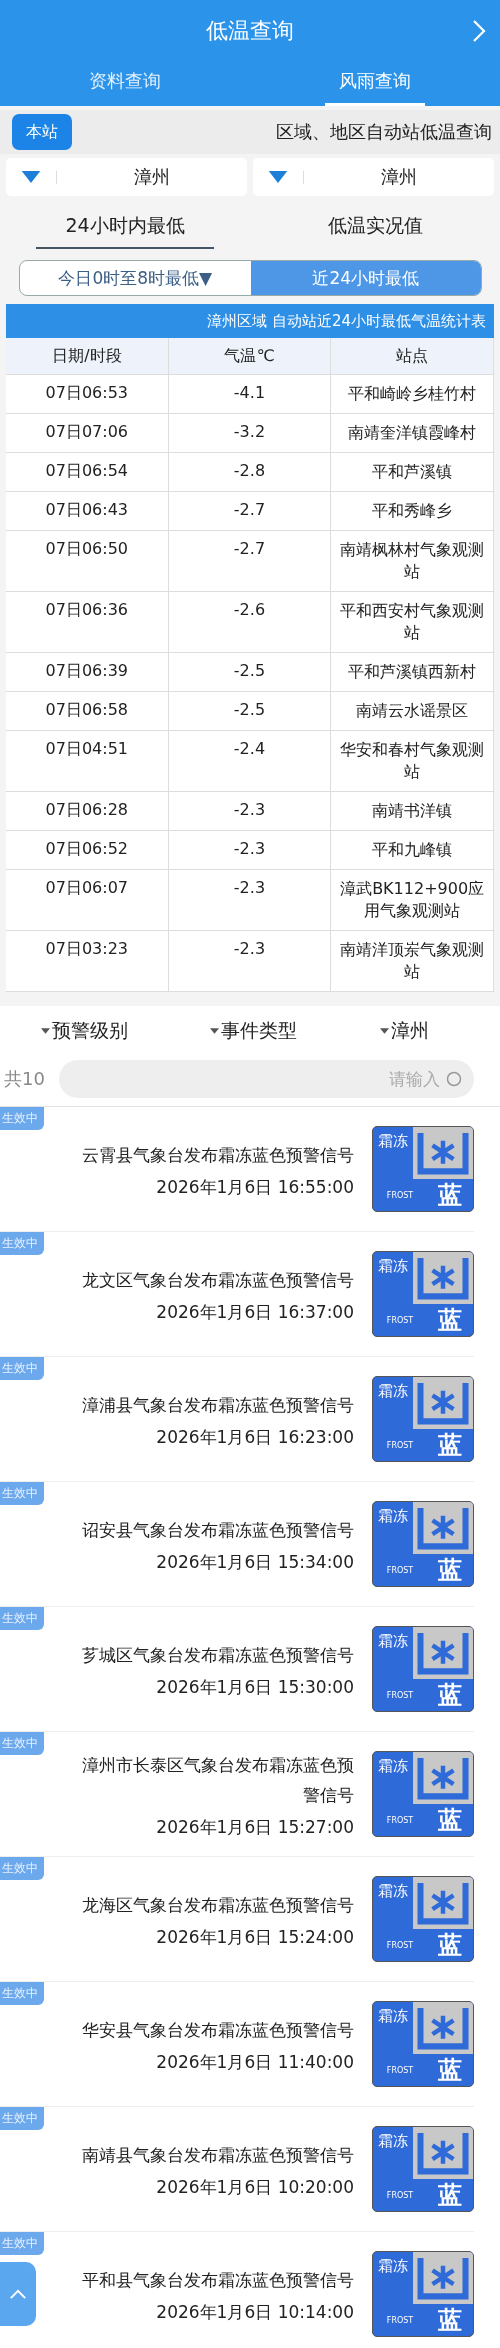 The width and height of the screenshot is (500, 2348). Describe the element at coordinates (412, 356) in the screenshot. I see `column-header: 站点` at that location.